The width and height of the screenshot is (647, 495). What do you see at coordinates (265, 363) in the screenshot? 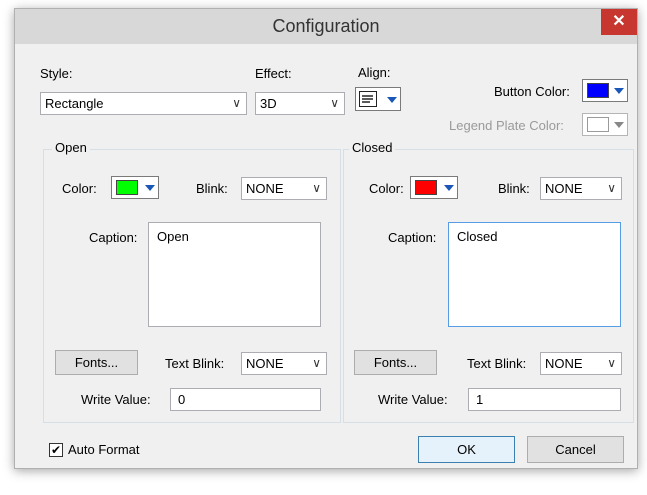
I see `open-text-blink-value: NONE` at bounding box center [265, 363].